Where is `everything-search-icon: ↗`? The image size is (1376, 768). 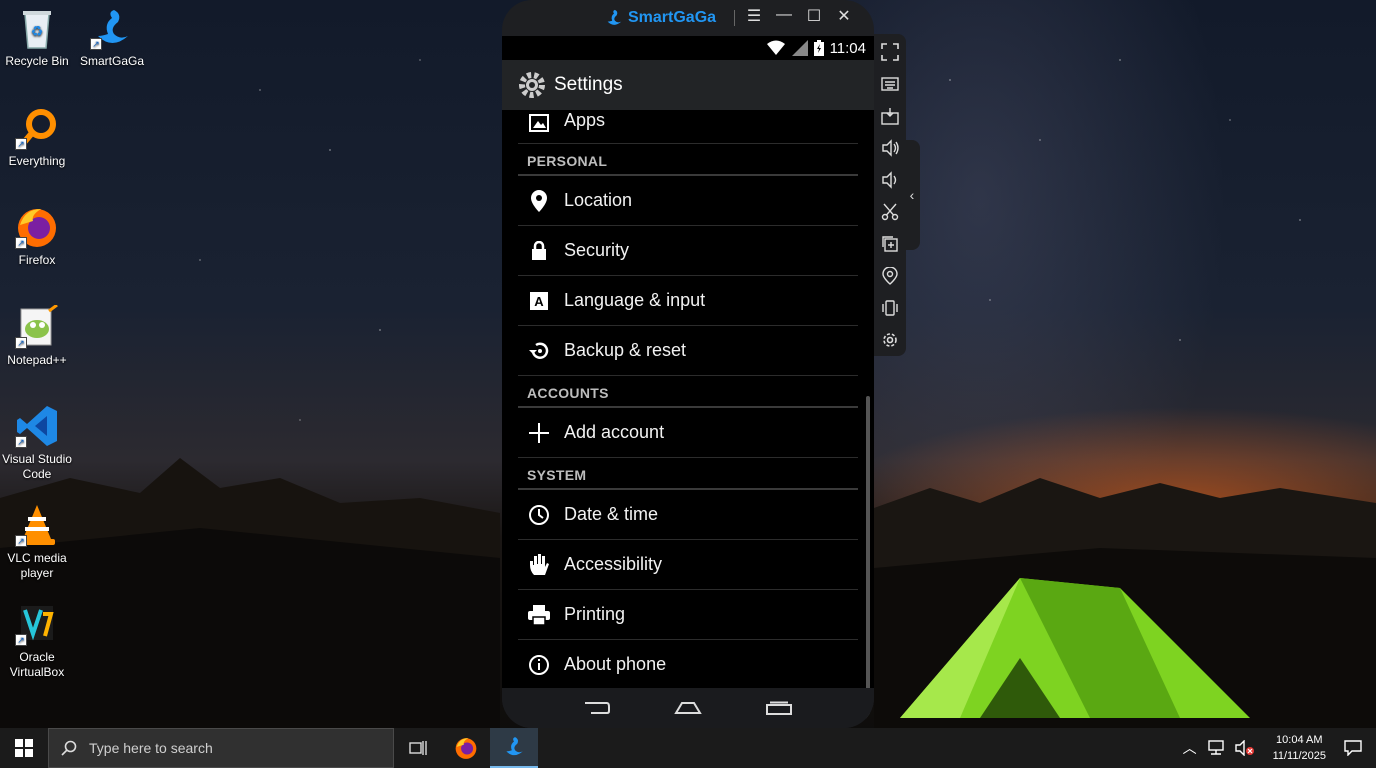 everything-search-icon: ↗ is located at coordinates (37, 128).